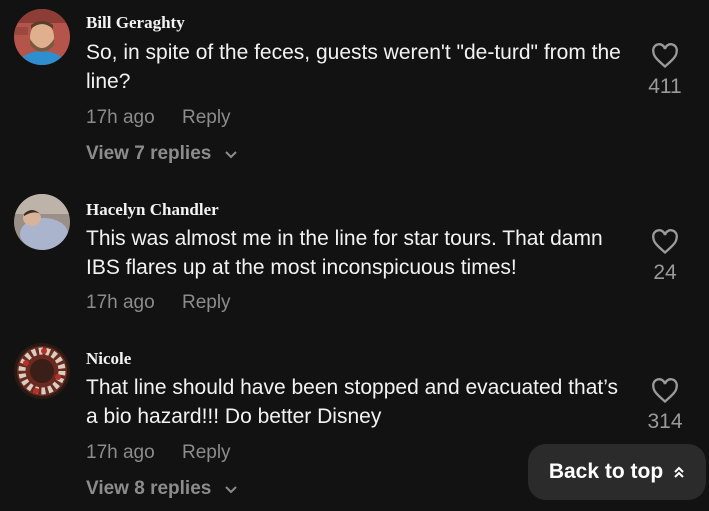 Image resolution: width=709 pixels, height=511 pixels. Describe the element at coordinates (135, 23) in the screenshot. I see `comment-author: Bill Geraghty` at that location.